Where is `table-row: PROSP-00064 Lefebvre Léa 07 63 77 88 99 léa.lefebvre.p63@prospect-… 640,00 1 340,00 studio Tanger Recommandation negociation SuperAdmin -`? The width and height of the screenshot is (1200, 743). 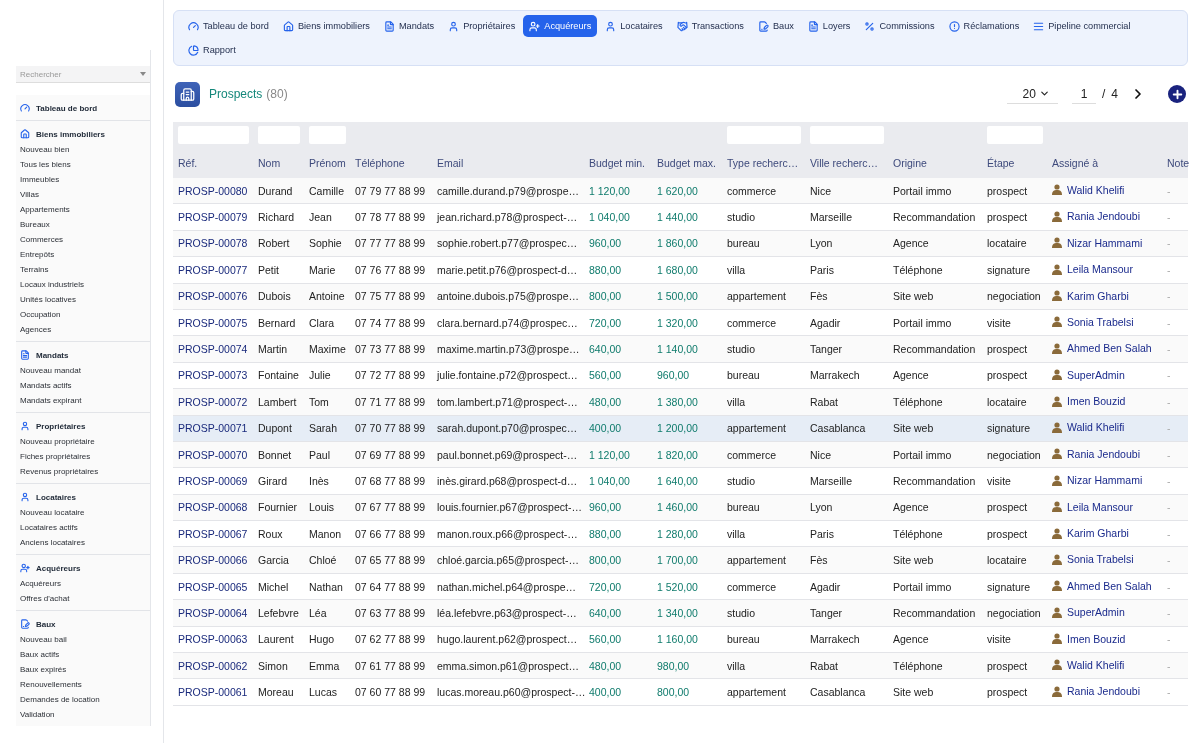
table-row: PROSP-00064 Lefebvre Léa 07 63 77 88 99 léa.lefebvre.p63@prospect-… 640,00 1 340,00 studio Tanger Recommandation negociation SuperAdmin - is located at coordinates (680, 613).